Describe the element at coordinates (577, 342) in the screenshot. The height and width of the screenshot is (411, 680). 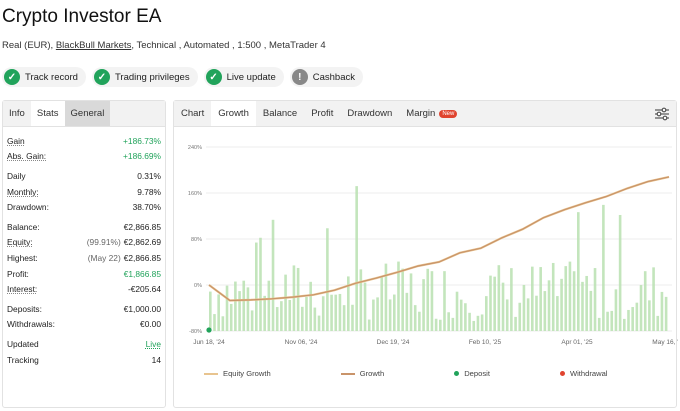
I see `x-tick-label: Apr 01, '25` at that location.